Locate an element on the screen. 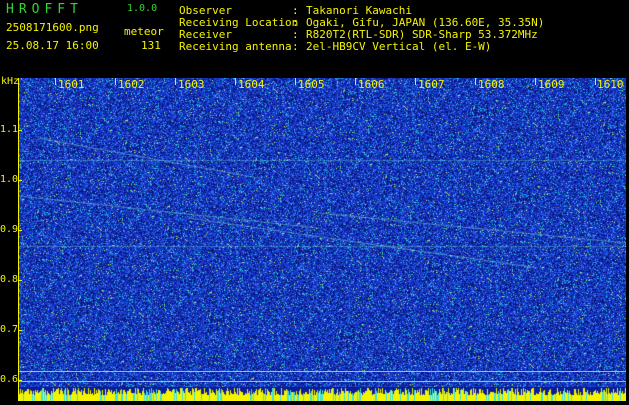  x-tick-label: 1605 is located at coordinates (311, 84).